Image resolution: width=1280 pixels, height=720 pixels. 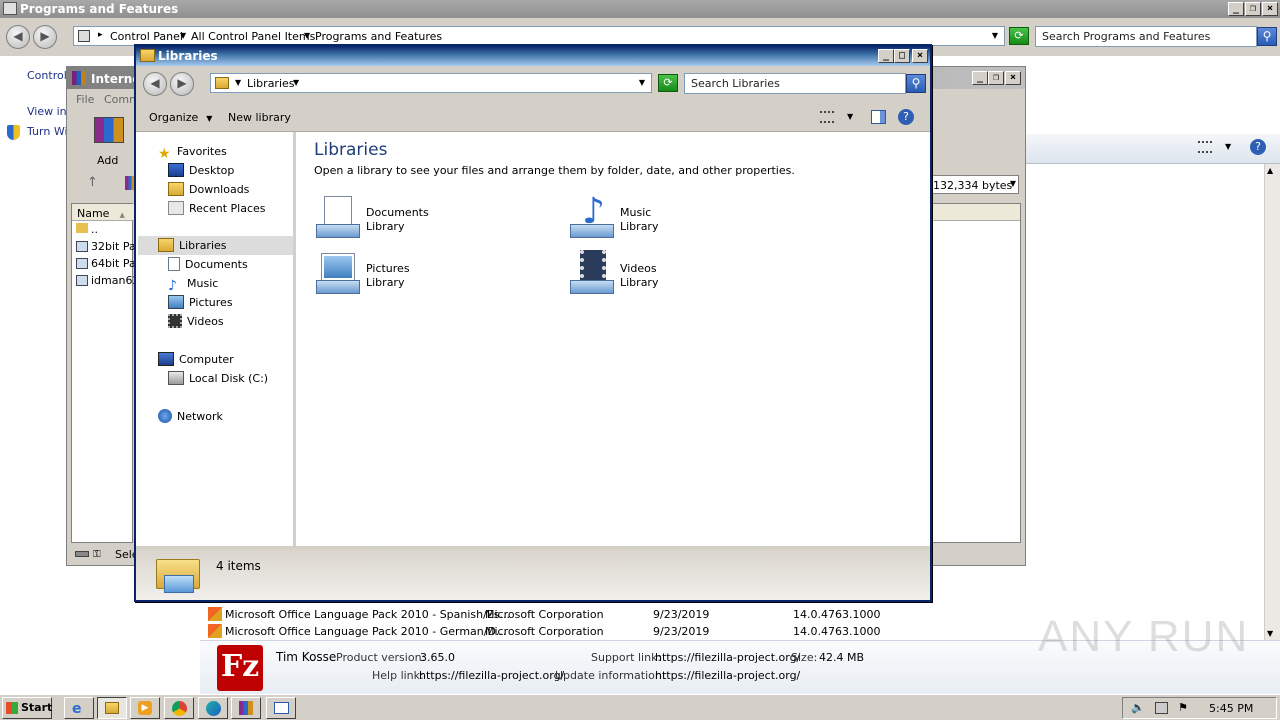 What do you see at coordinates (47, 75) in the screenshot?
I see `control-panel-home-link: Control` at bounding box center [47, 75].